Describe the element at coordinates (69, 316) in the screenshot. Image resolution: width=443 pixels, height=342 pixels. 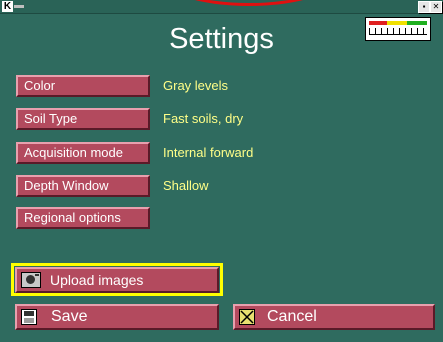
I see `save-label: Save` at that location.